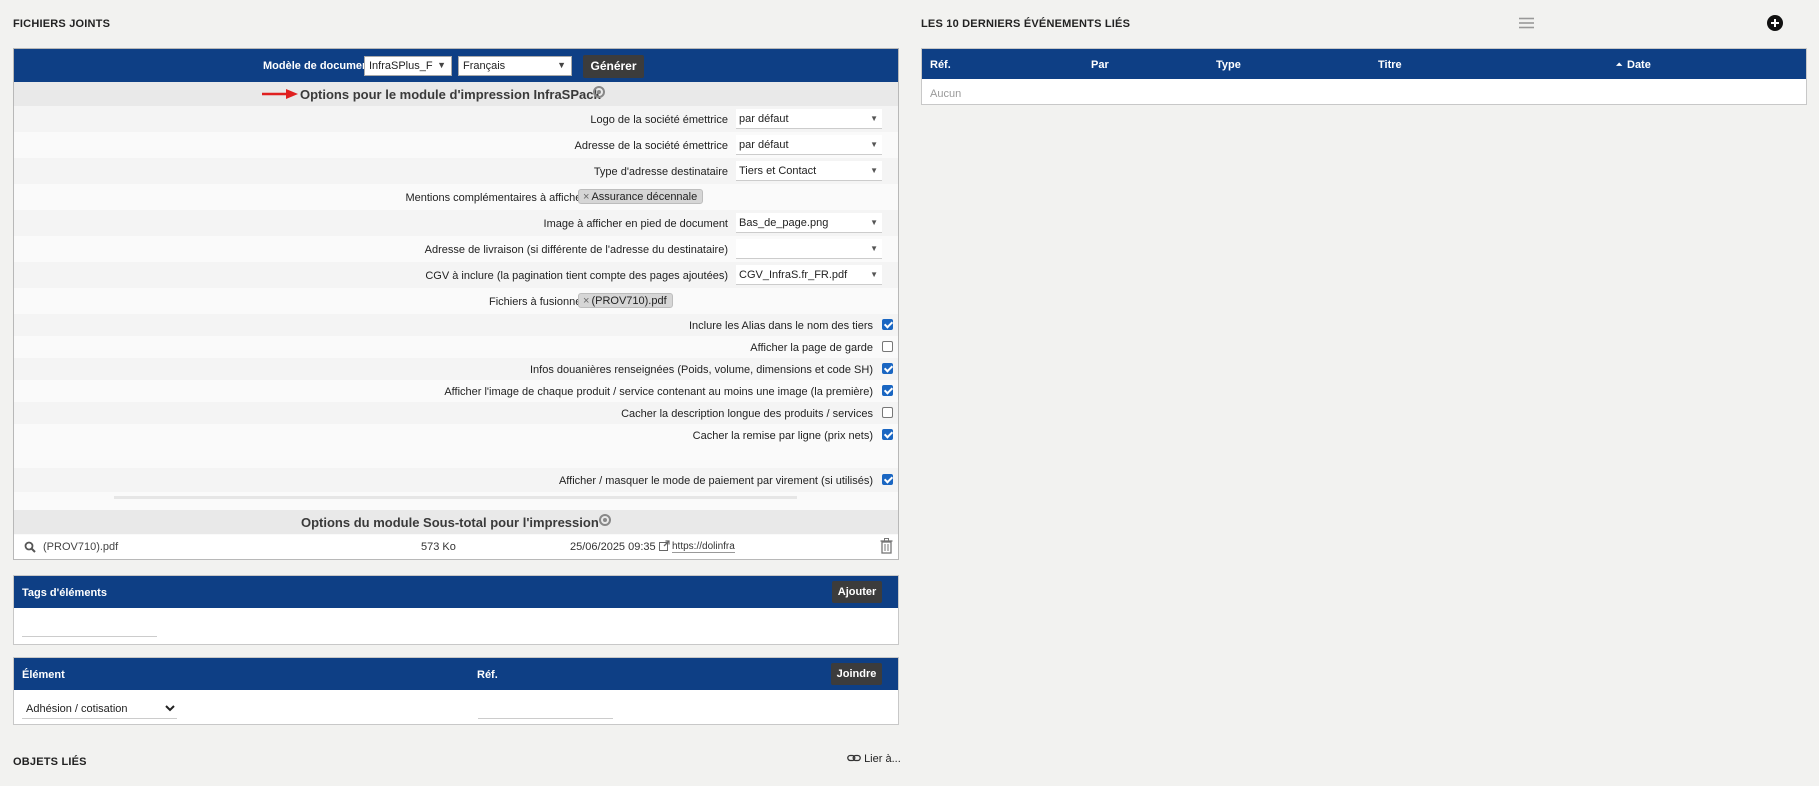 The height and width of the screenshot is (786, 1819). Describe the element at coordinates (456, 119) in the screenshot. I see `logo-row: Logo de la société émettrice par défaut ▼` at that location.